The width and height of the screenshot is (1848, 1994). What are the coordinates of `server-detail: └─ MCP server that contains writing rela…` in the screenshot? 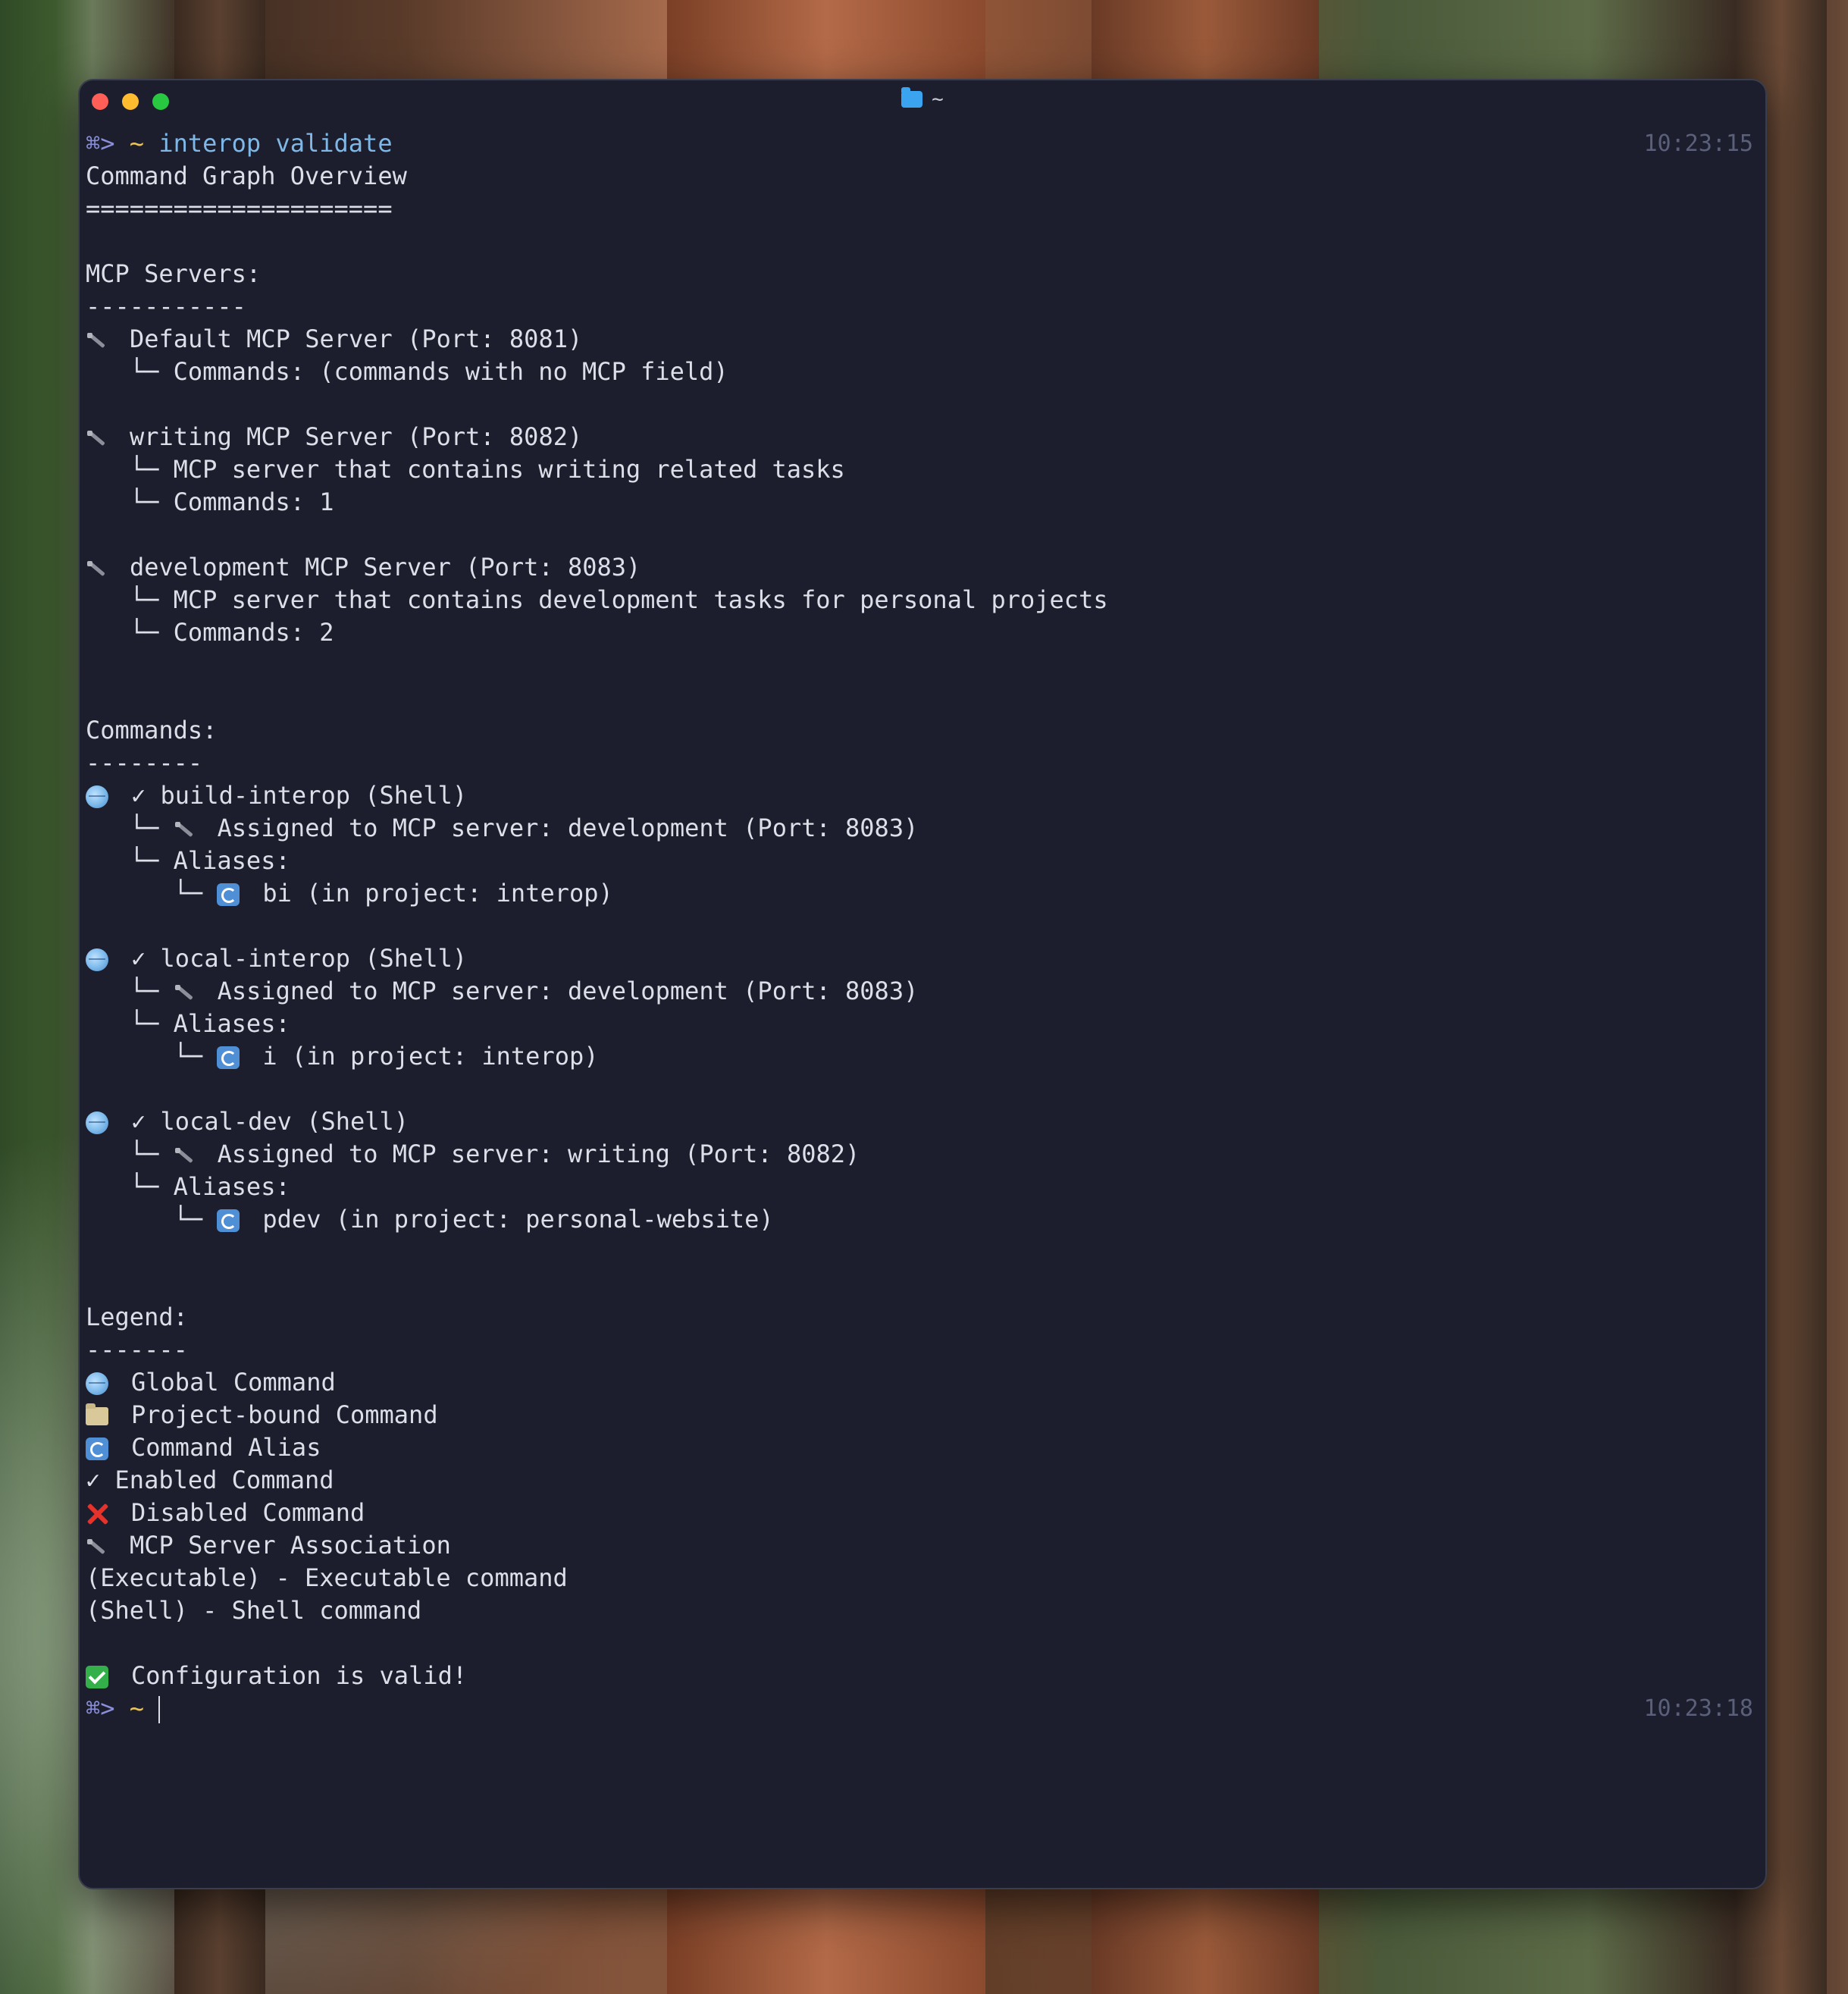 It's located at (925, 469).